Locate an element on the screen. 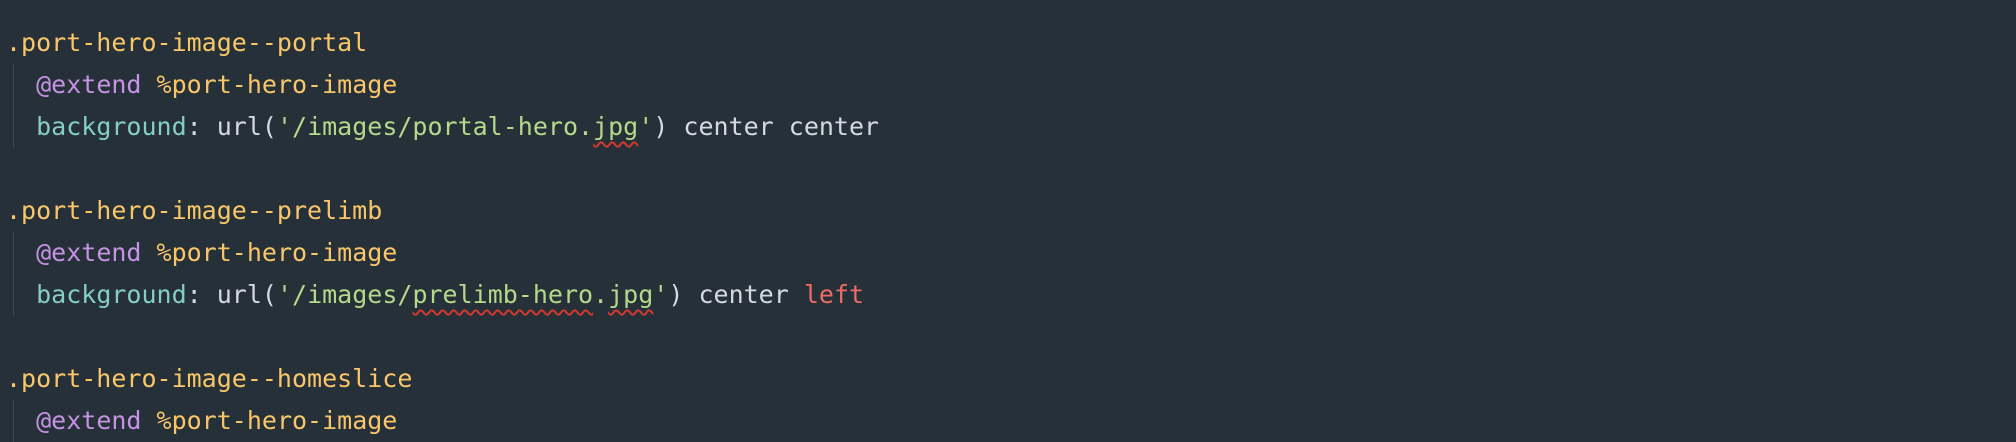 The image size is (2016, 442). css-selector: .port-hero-image--homeslice is located at coordinates (209, 378).